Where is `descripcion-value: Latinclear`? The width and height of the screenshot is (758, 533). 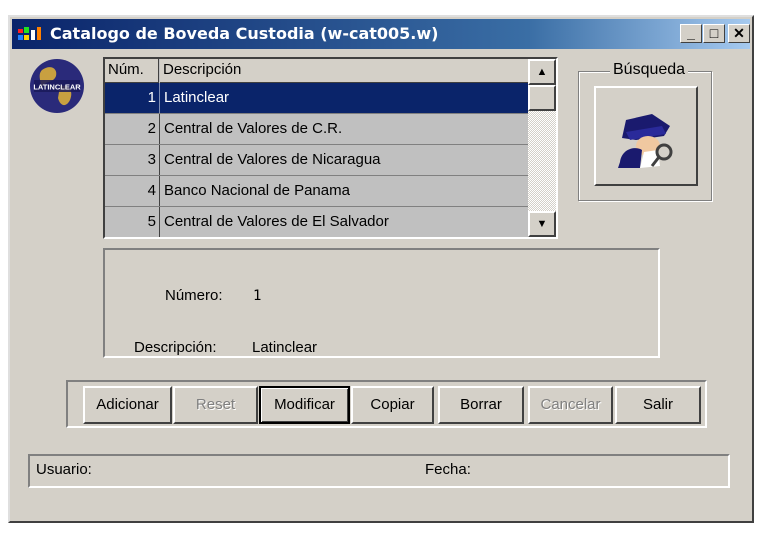
descripcion-value: Latinclear is located at coordinates (285, 347).